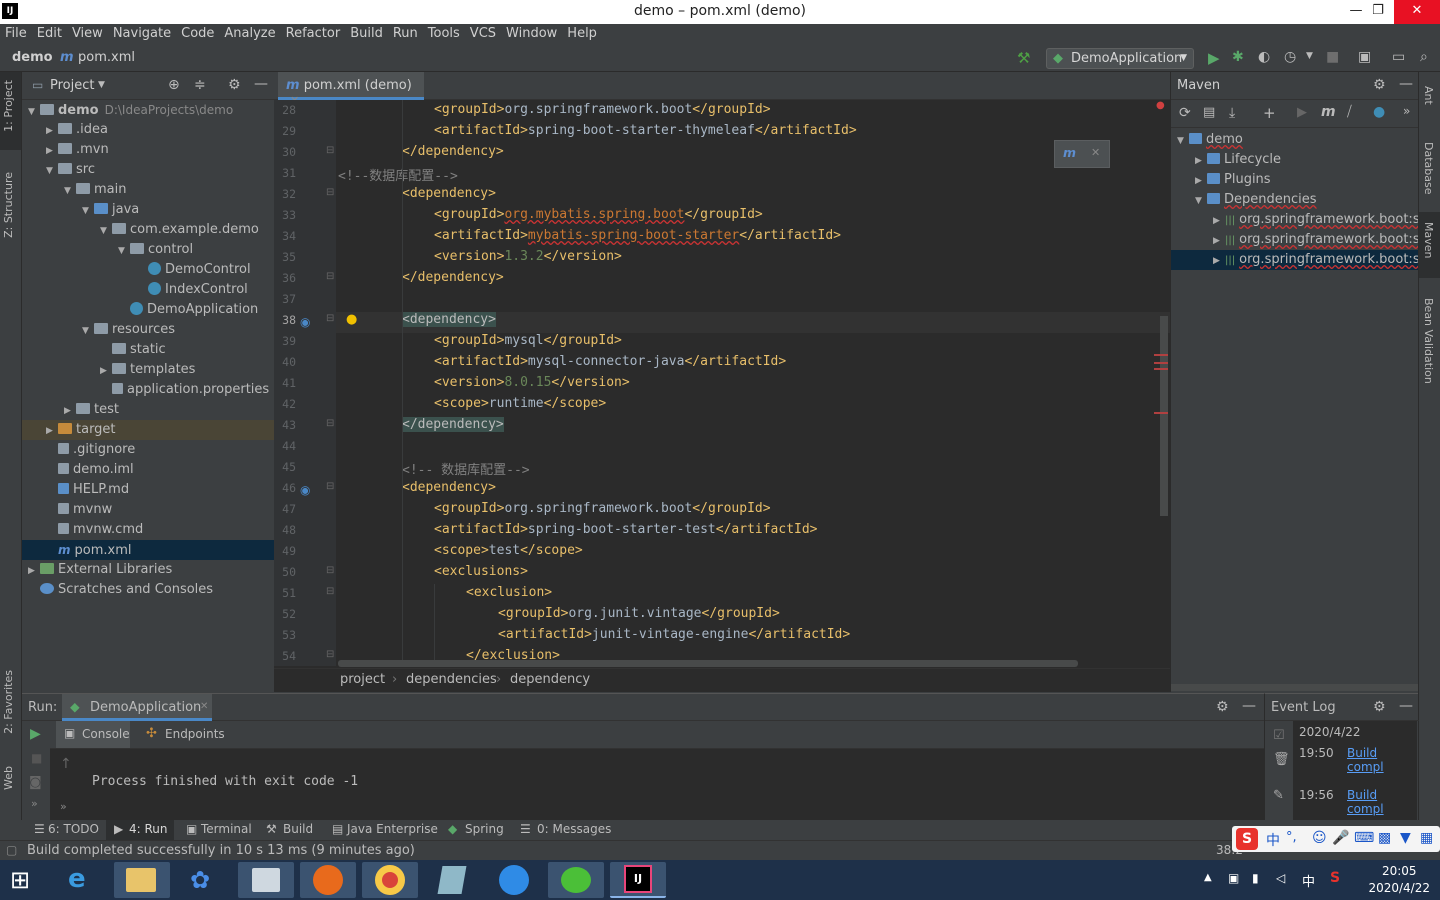 This screenshot has width=1440, height=900. Describe the element at coordinates (480, 256) in the screenshot. I see `code-line: <version>1.3.2</version>` at that location.